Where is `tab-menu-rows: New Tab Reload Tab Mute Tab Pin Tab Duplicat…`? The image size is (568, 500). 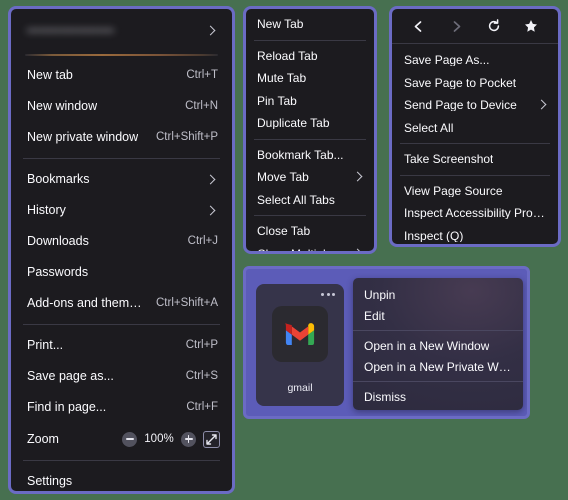 tab-menu-rows: New Tab Reload Tab Mute Tab Pin Tab Duplicat… is located at coordinates (310, 130).